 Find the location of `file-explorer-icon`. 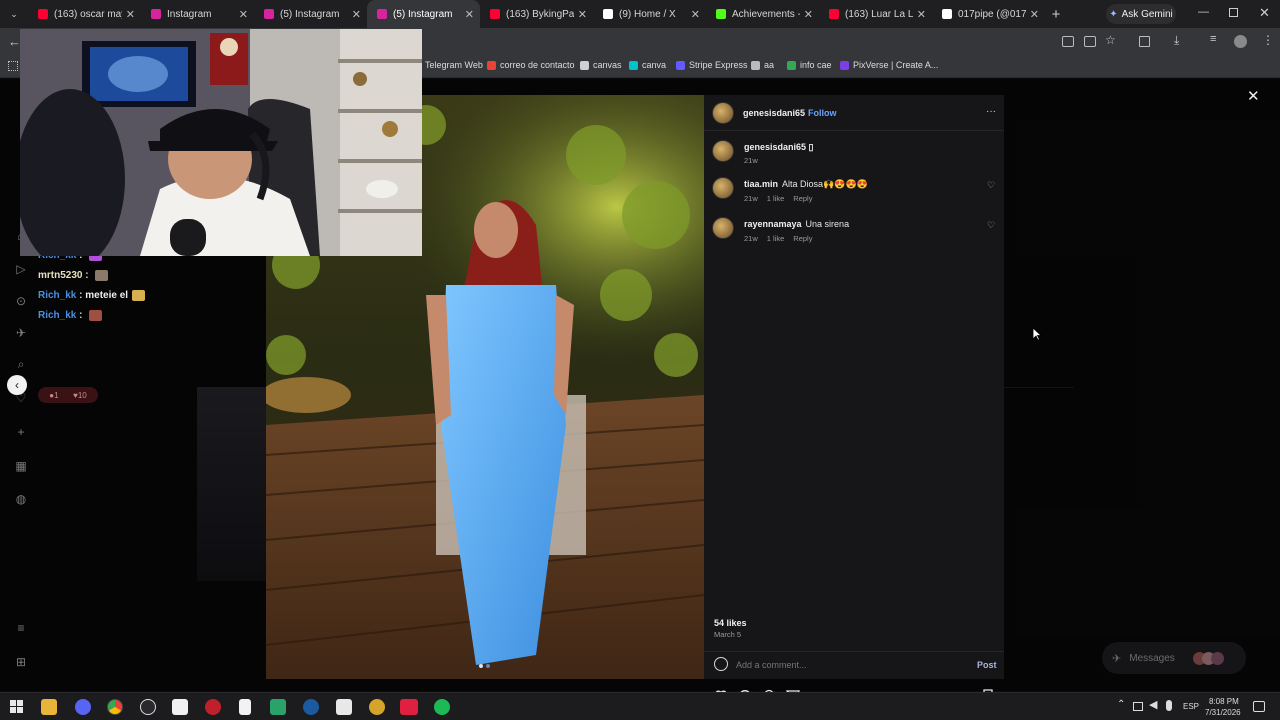

file-explorer-icon is located at coordinates (49, 707).